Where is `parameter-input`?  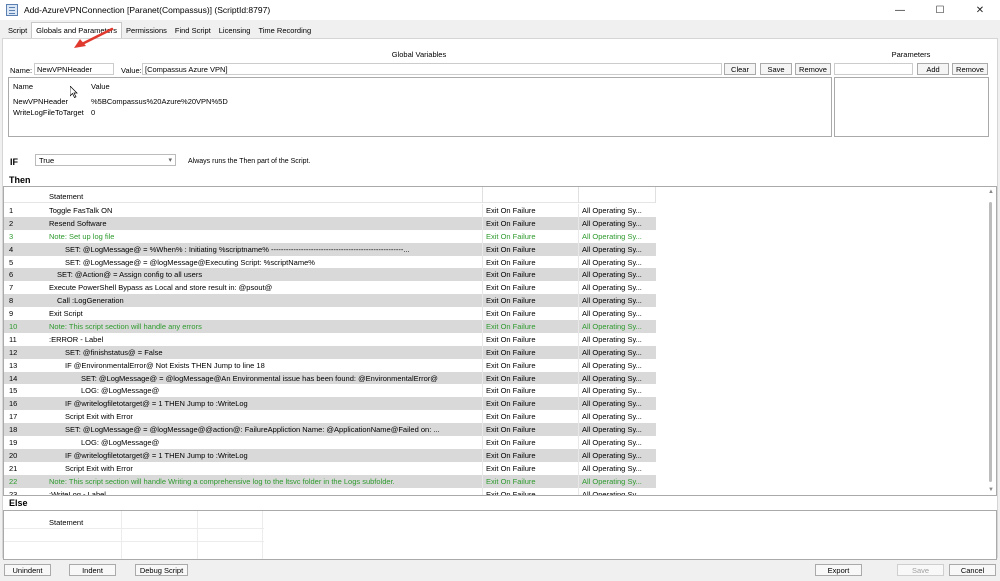
parameter-input is located at coordinates (873, 69).